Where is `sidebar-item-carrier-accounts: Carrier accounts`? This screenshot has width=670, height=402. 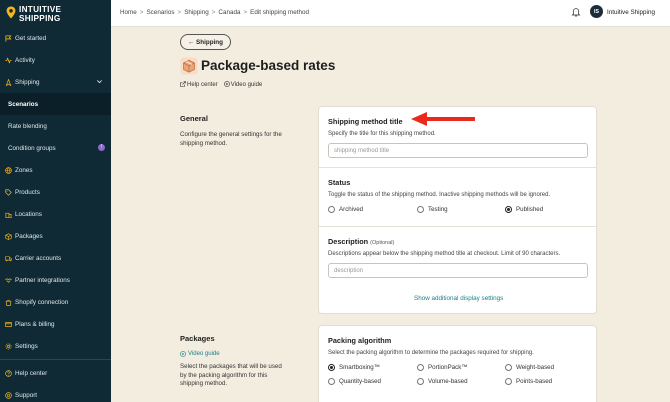
sidebar-item-carrier-accounts: Carrier accounts is located at coordinates (55, 258).